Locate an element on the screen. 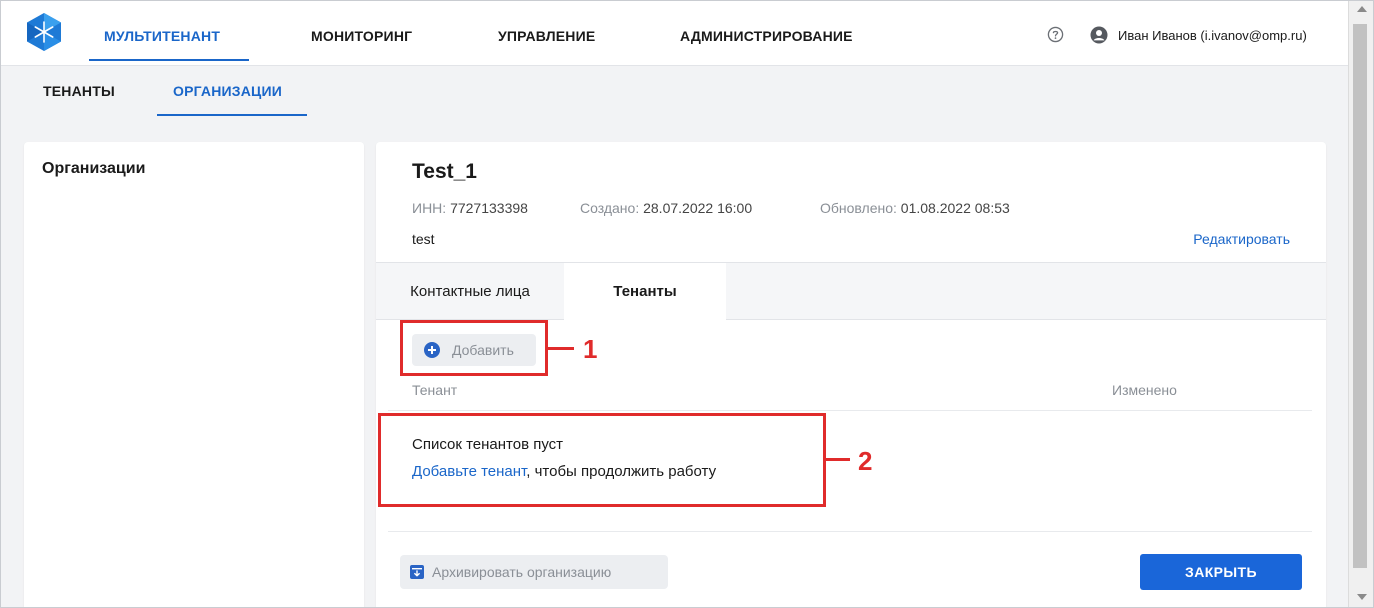 The height and width of the screenshot is (608, 1374). subtab-organizations: ОРГАНИЗАЦИИ is located at coordinates (227, 91).